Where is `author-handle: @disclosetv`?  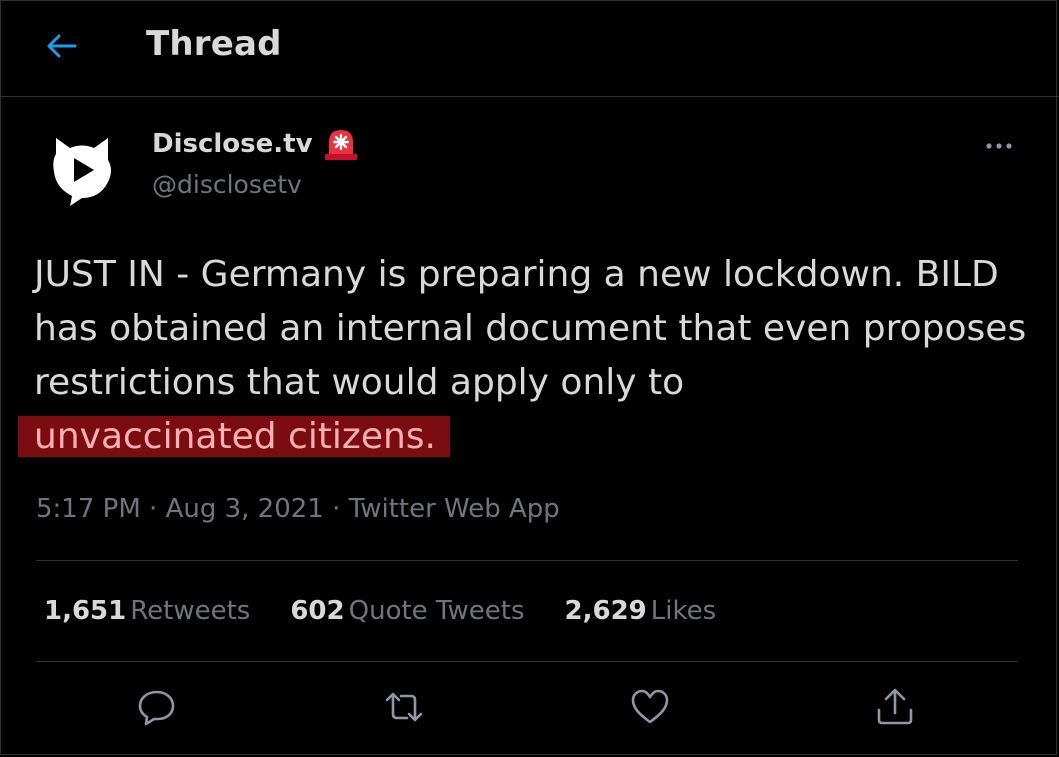
author-handle: @disclosetv is located at coordinates (227, 184).